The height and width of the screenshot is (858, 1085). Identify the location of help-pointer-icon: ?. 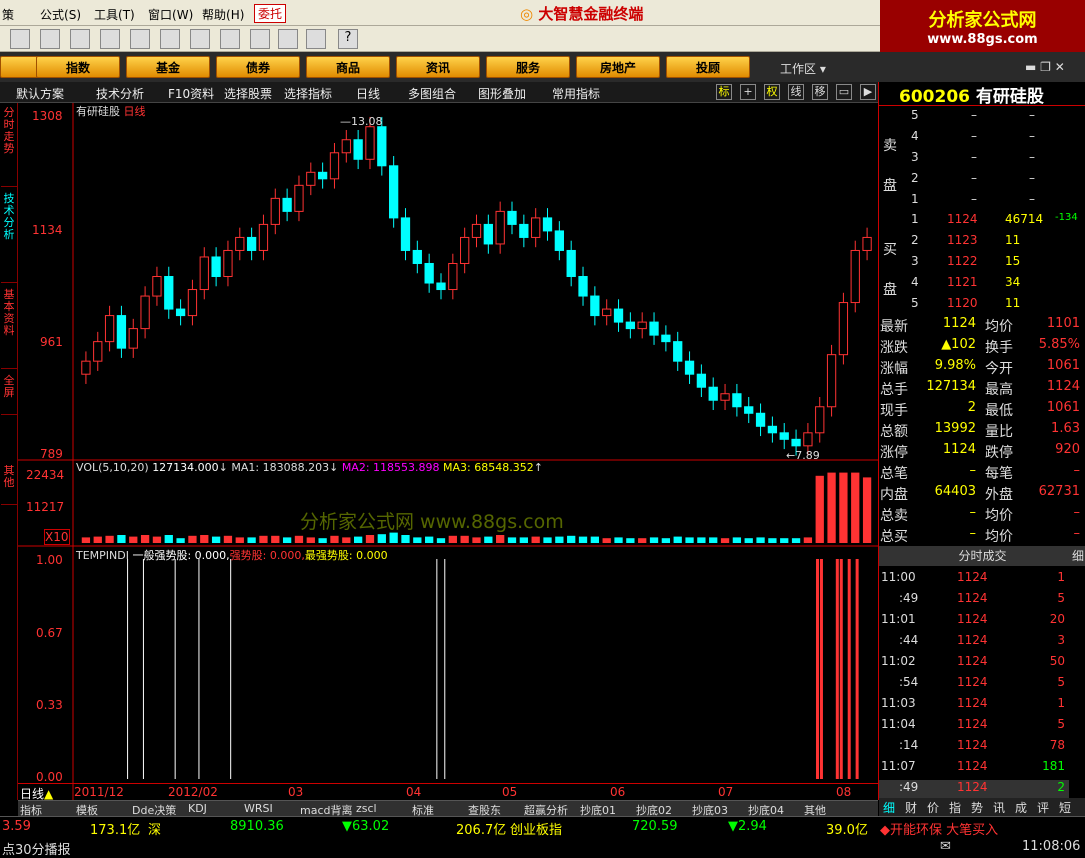
(348, 39).